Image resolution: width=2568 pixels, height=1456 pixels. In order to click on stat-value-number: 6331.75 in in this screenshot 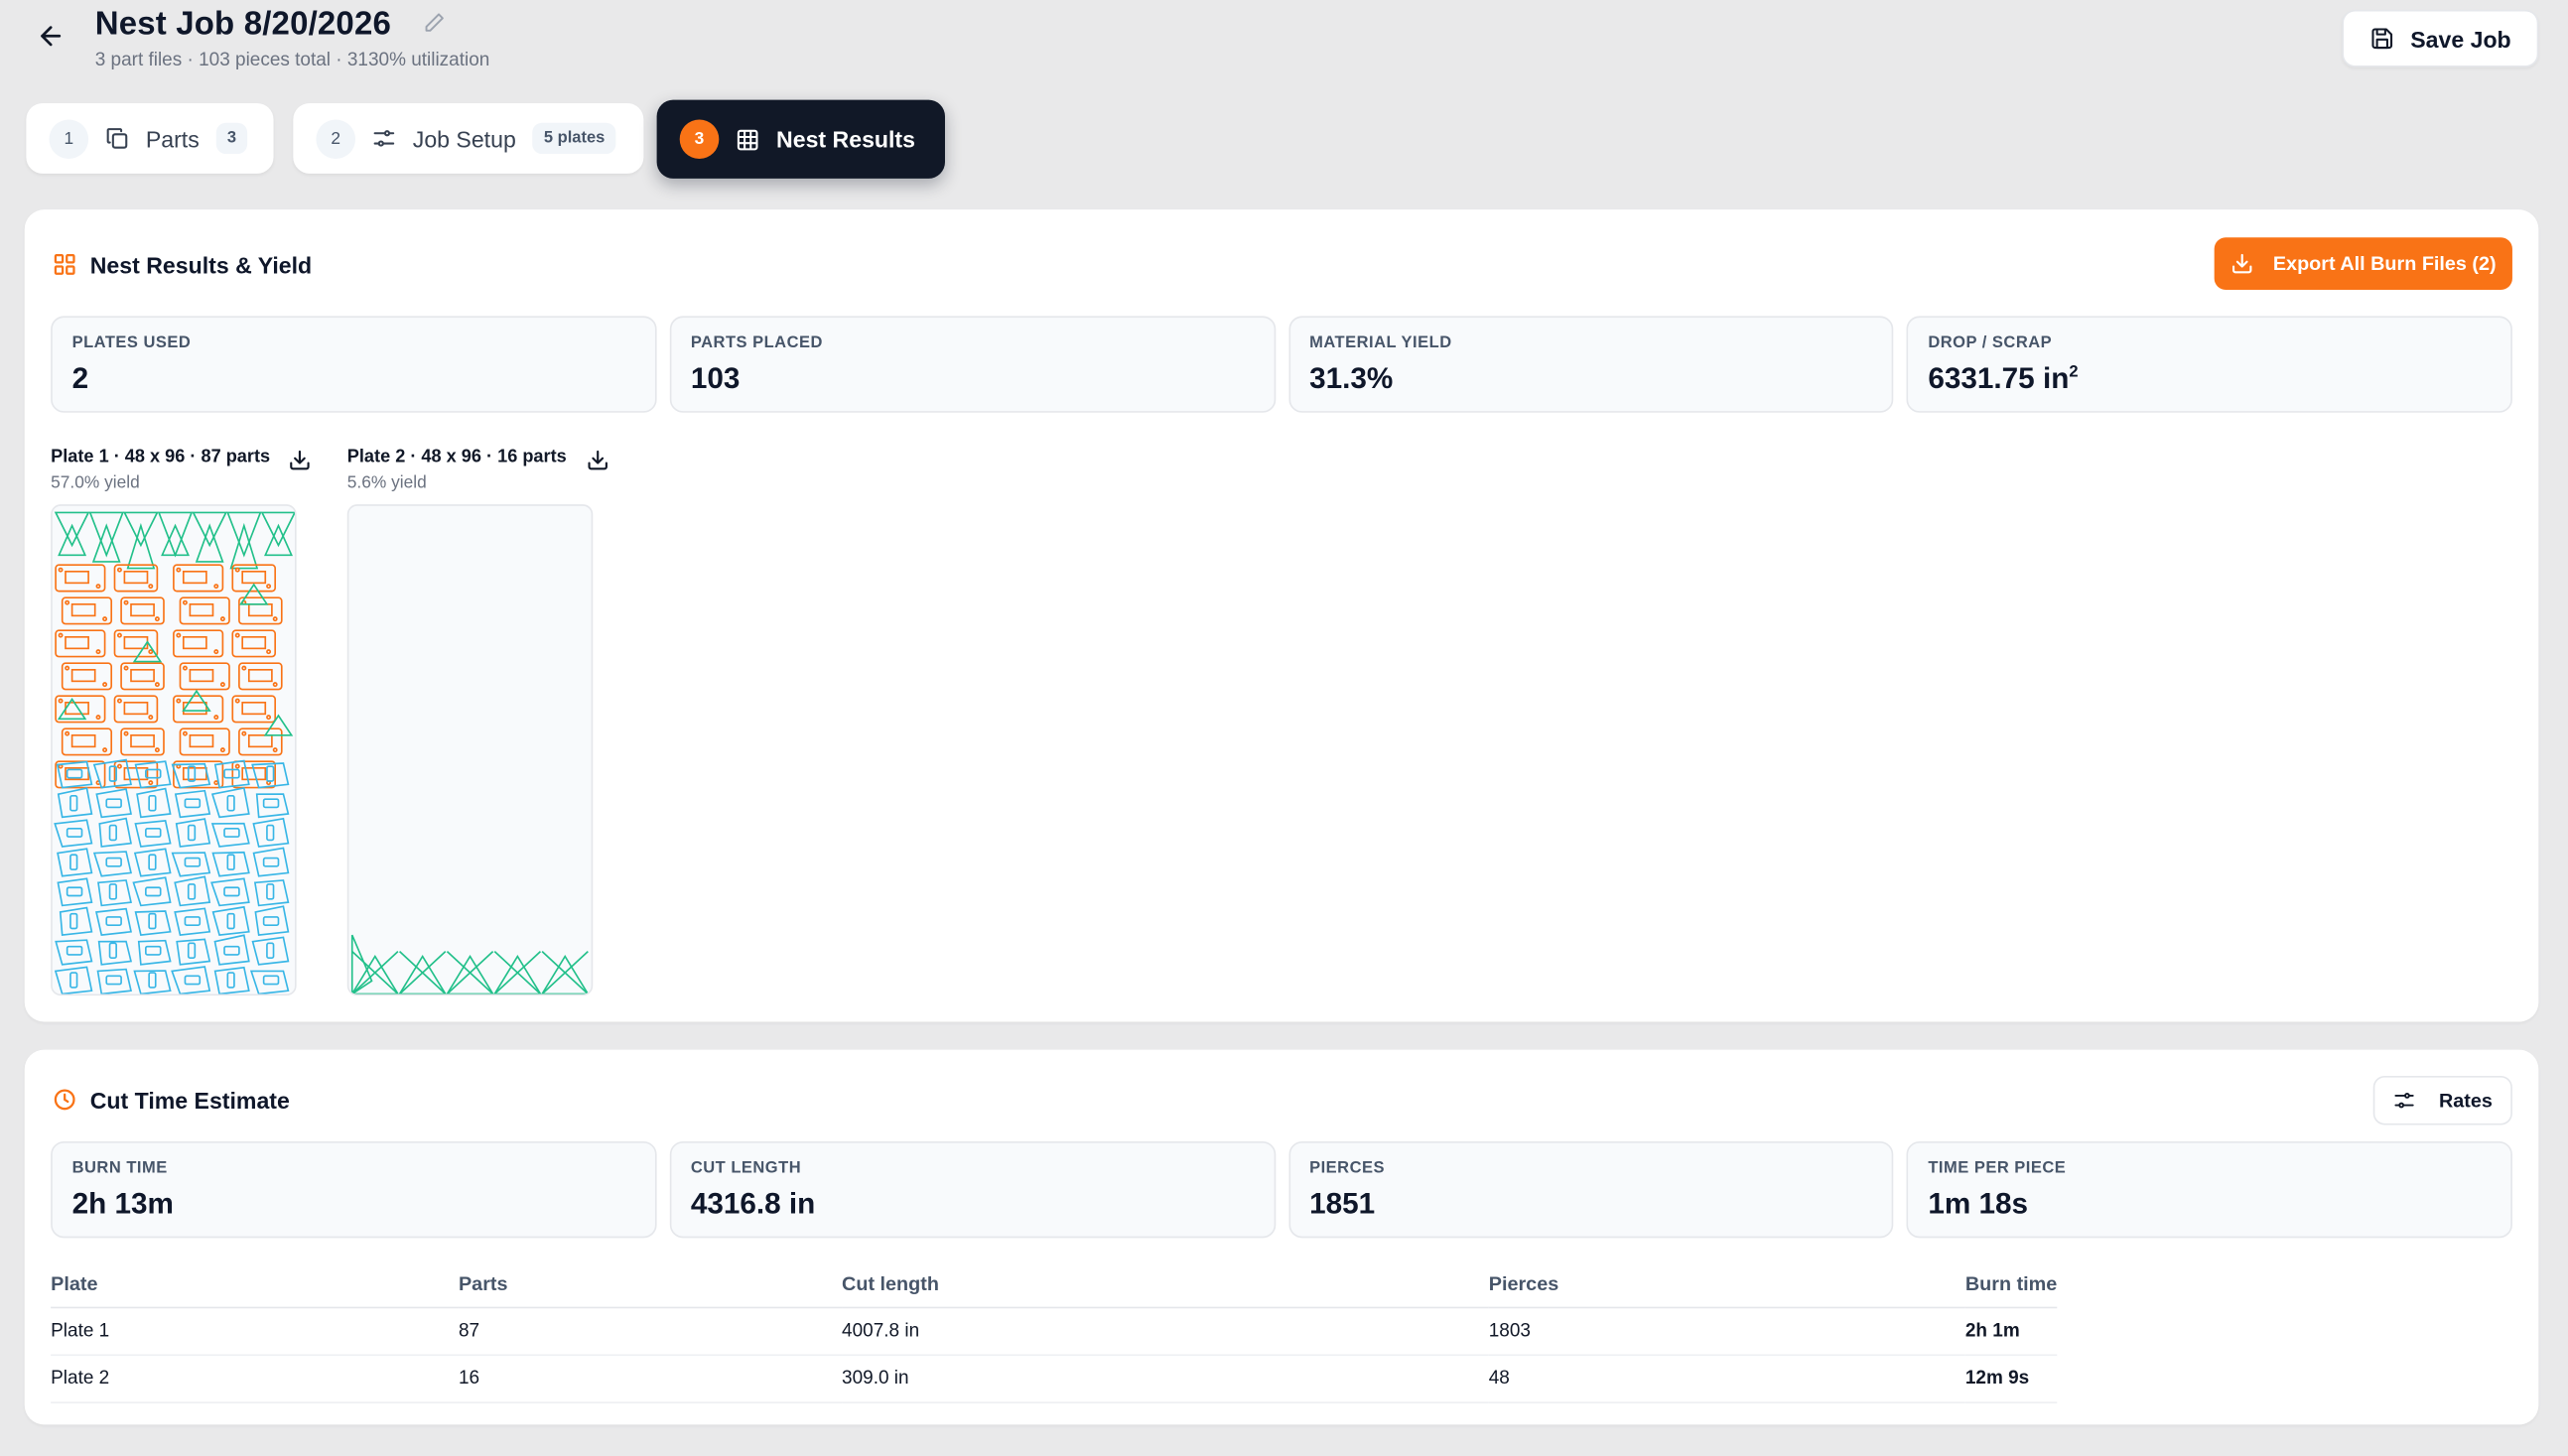, I will do `click(1999, 378)`.